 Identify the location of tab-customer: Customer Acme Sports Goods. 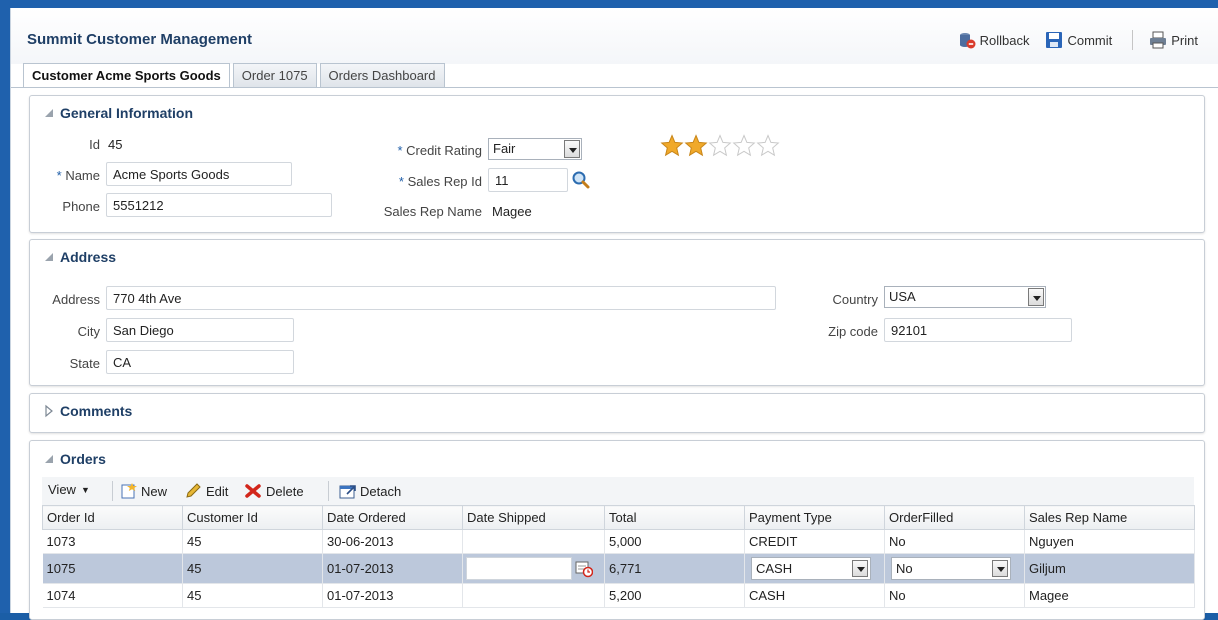
(126, 75).